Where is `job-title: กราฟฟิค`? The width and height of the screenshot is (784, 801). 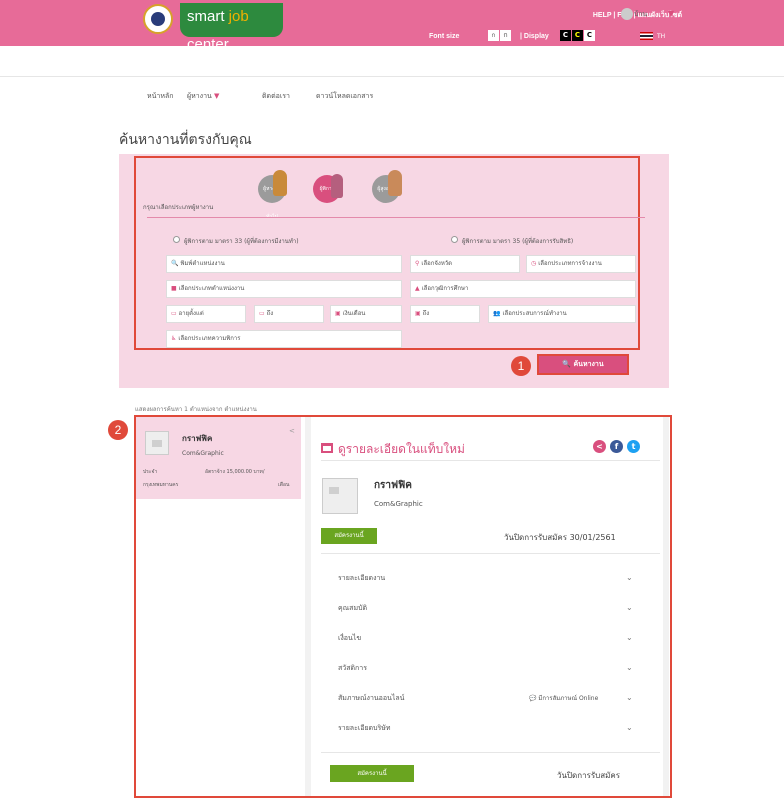 job-title: กราฟฟิค is located at coordinates (197, 438).